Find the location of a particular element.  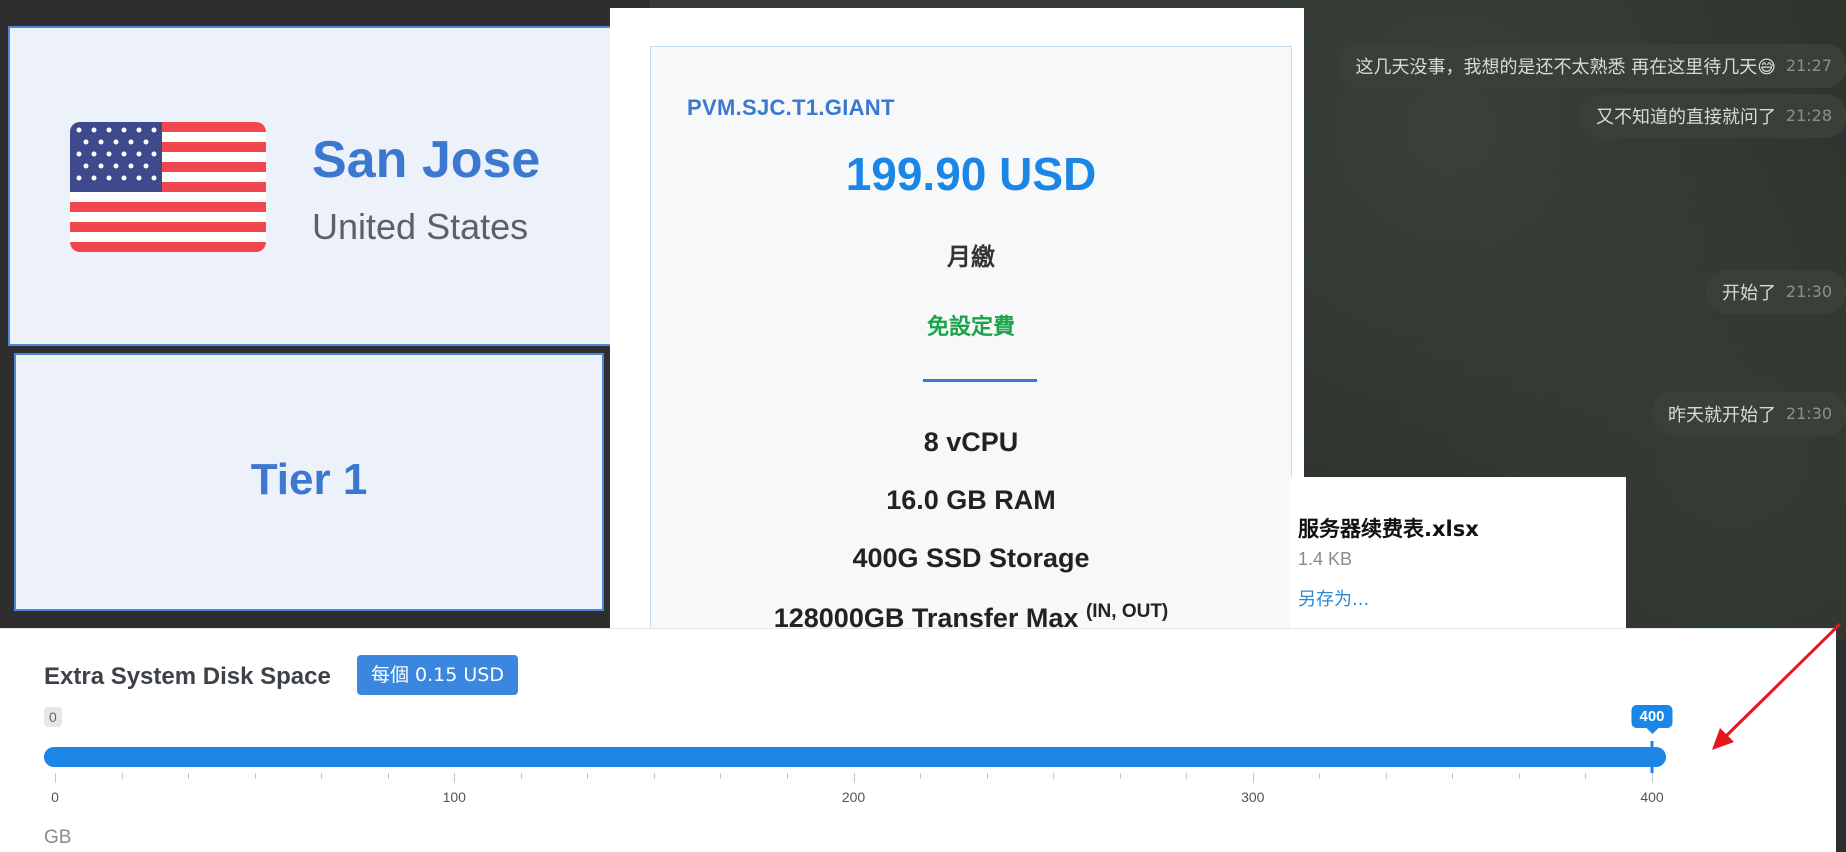

location-card: San Jose United States is located at coordinates (313, 186).